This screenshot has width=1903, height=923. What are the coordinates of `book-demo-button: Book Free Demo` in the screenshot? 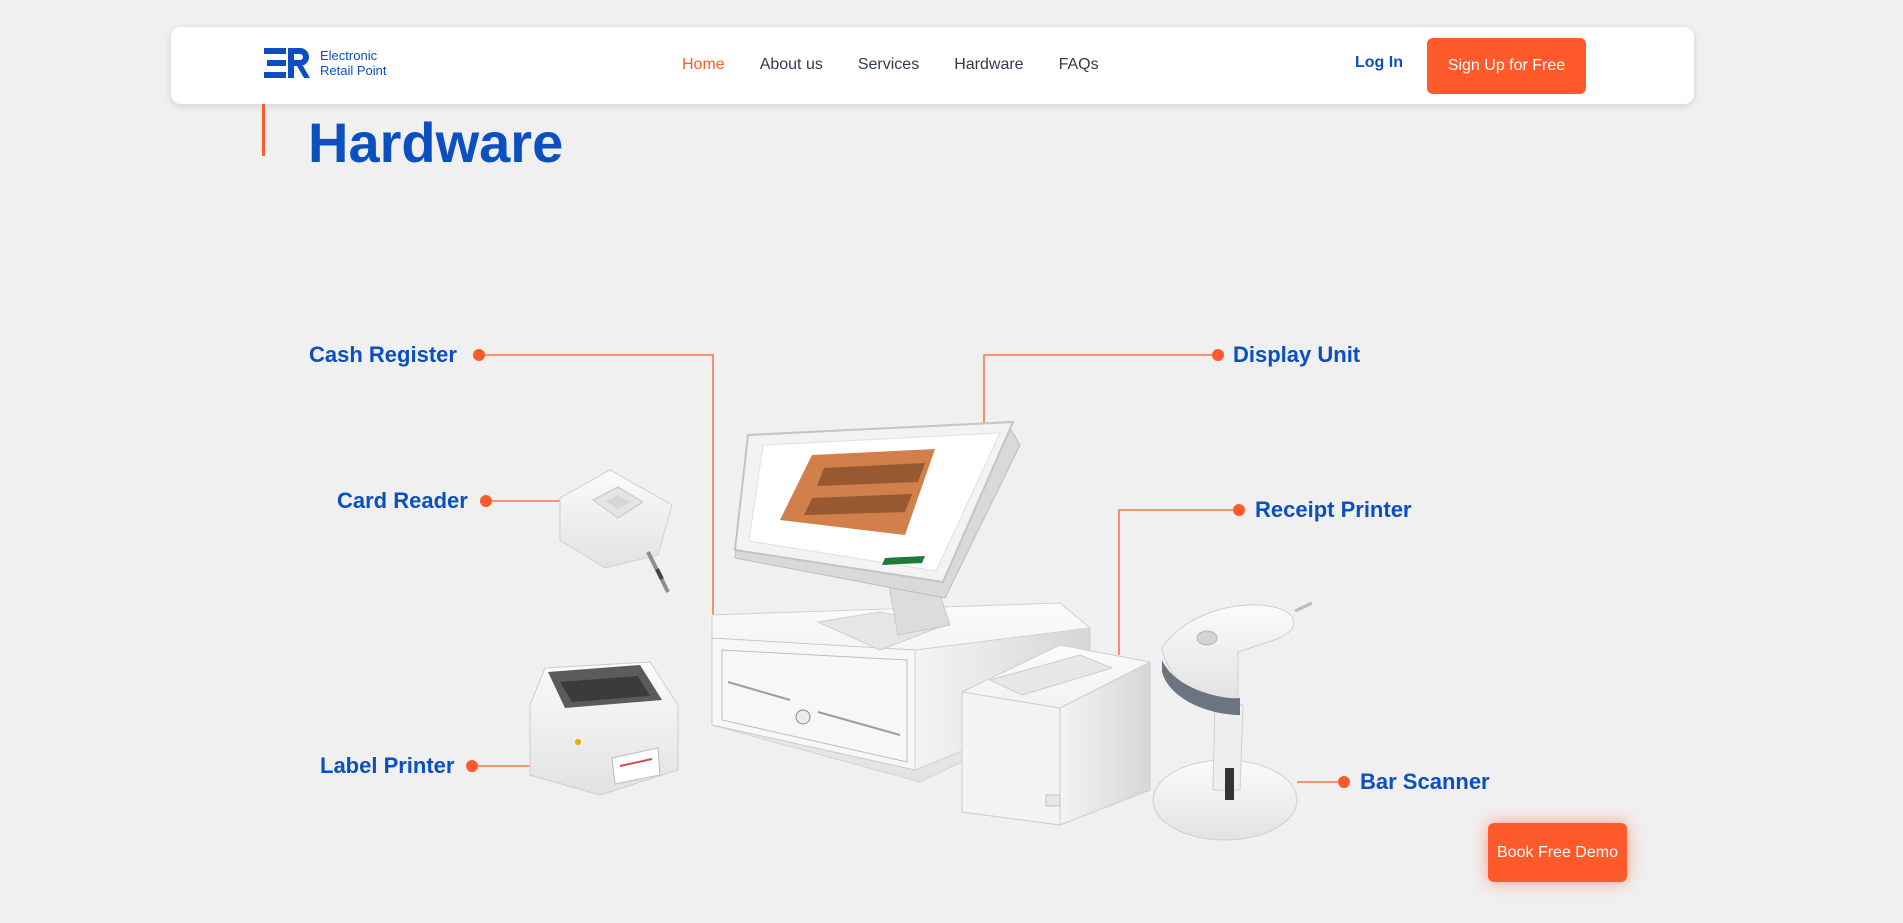 It's located at (1557, 852).